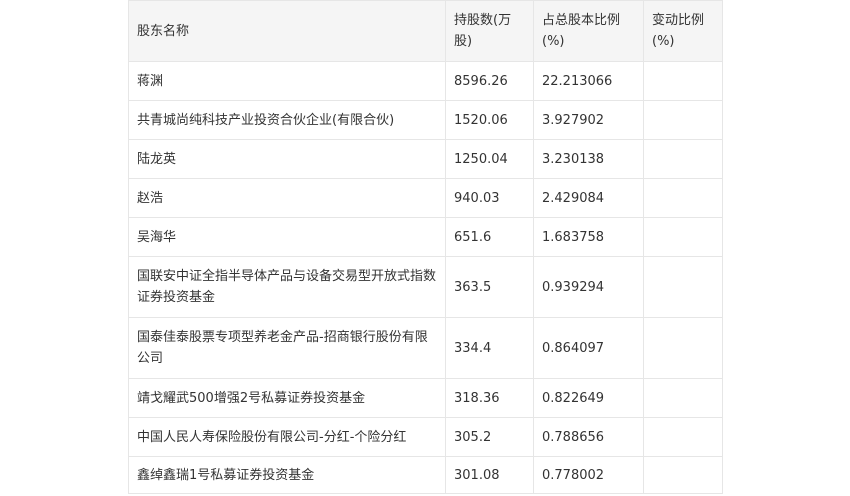  What do you see at coordinates (489, 81) in the screenshot?
I see `cell-shares: 8596.26` at bounding box center [489, 81].